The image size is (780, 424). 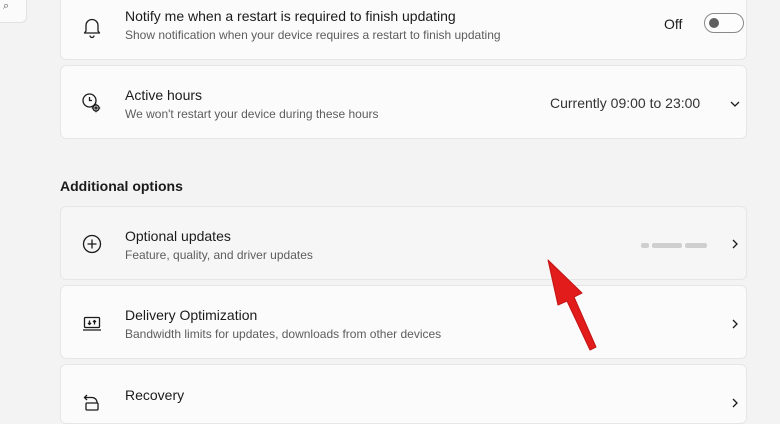 I want to click on plus-circle-icon, so click(x=92, y=244).